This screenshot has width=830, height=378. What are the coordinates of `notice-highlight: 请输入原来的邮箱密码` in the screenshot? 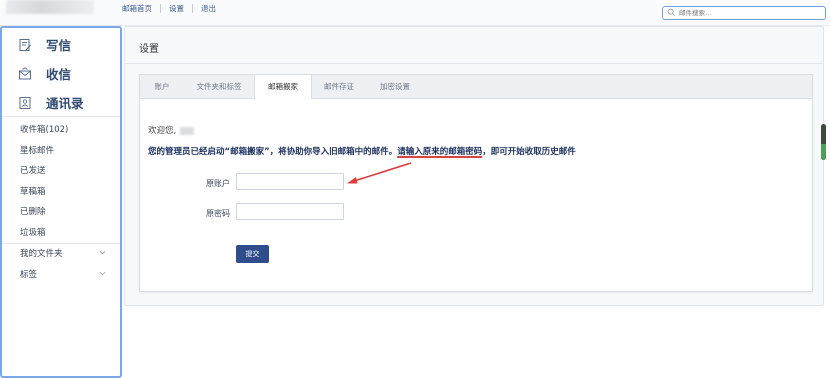 It's located at (440, 152).